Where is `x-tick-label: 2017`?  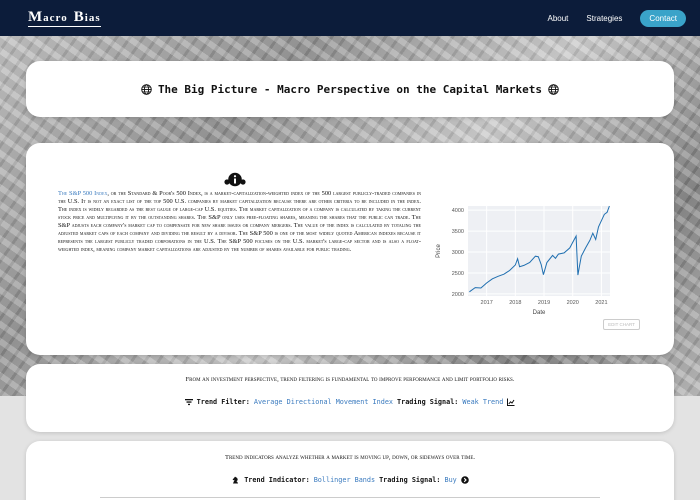 x-tick-label: 2017 is located at coordinates (487, 303).